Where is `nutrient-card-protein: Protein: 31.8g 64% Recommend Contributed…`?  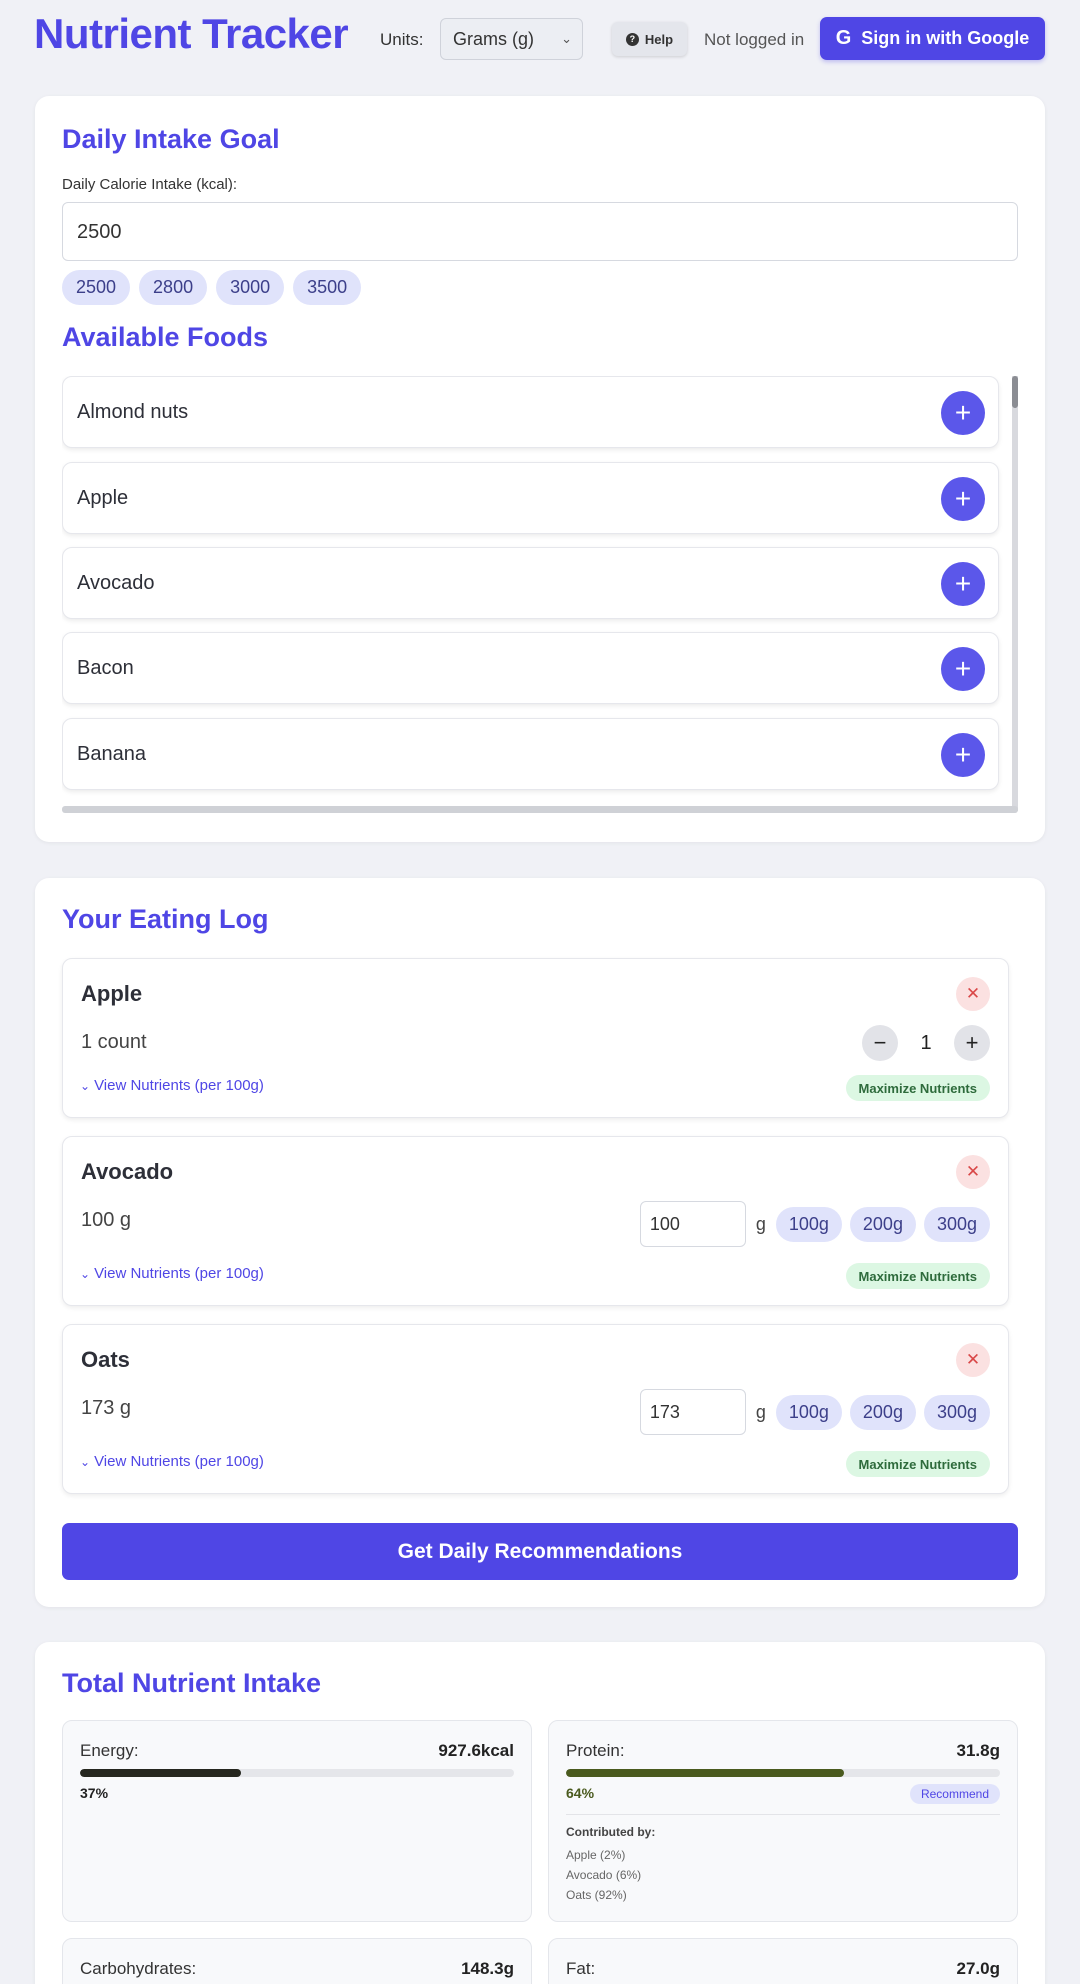
nutrient-card-protein: Protein: 31.8g 64% Recommend Contributed… is located at coordinates (783, 1821).